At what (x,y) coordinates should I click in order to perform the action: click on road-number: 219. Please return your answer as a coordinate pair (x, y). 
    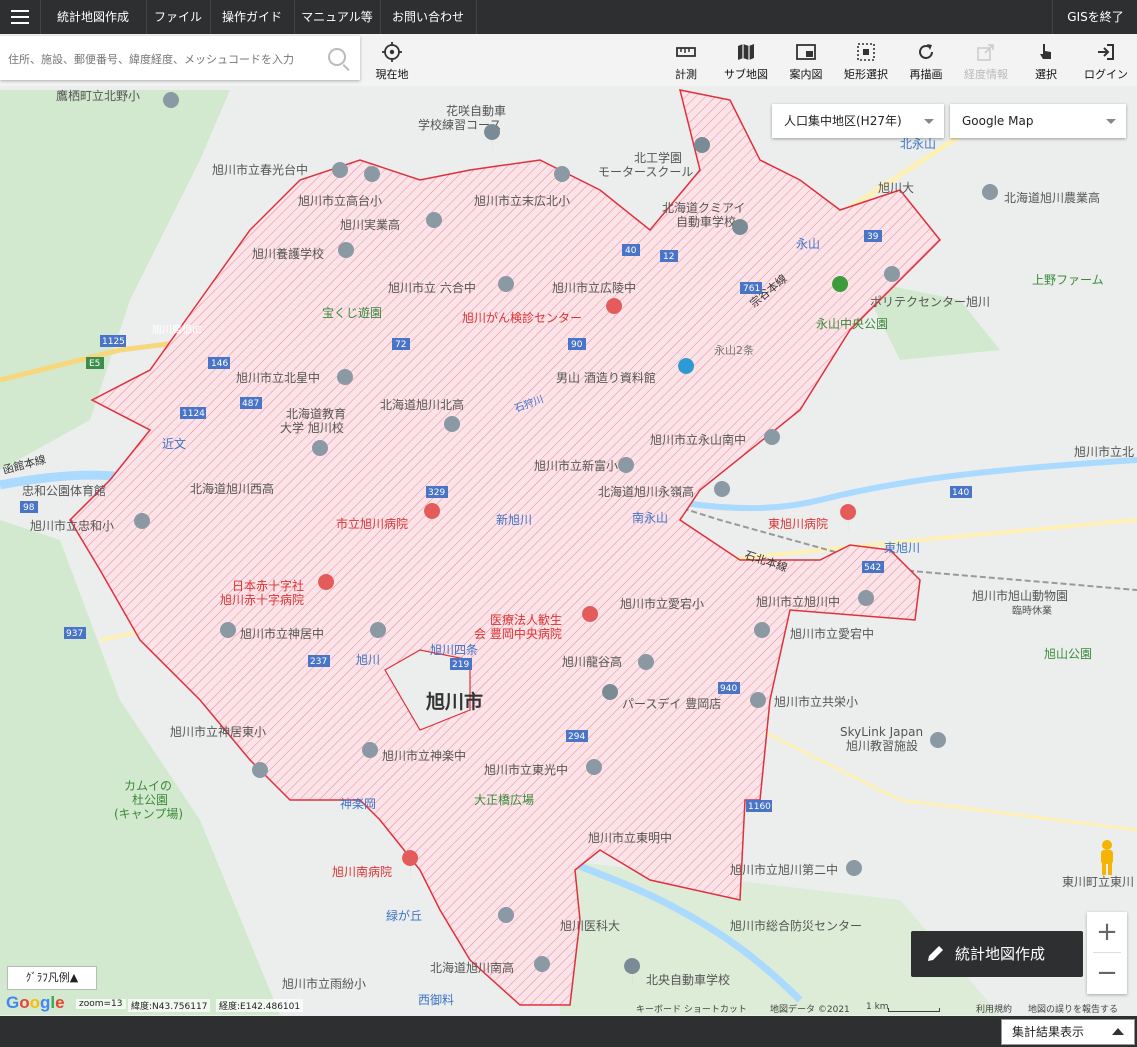
    Looking at the image, I should click on (460, 665).